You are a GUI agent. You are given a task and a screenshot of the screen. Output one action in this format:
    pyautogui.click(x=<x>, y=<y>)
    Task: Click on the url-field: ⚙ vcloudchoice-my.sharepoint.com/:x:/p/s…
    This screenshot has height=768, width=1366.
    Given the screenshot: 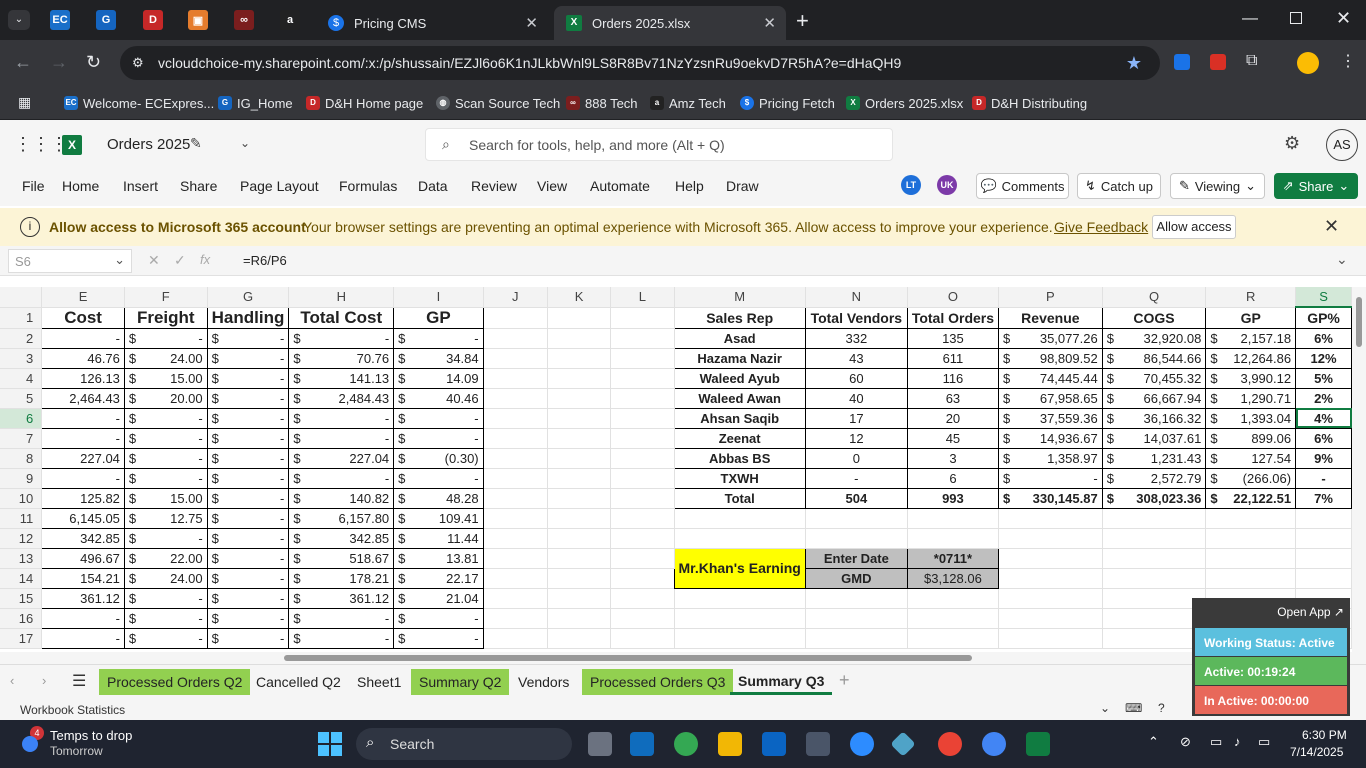 What is the action you would take?
    pyautogui.click(x=640, y=63)
    